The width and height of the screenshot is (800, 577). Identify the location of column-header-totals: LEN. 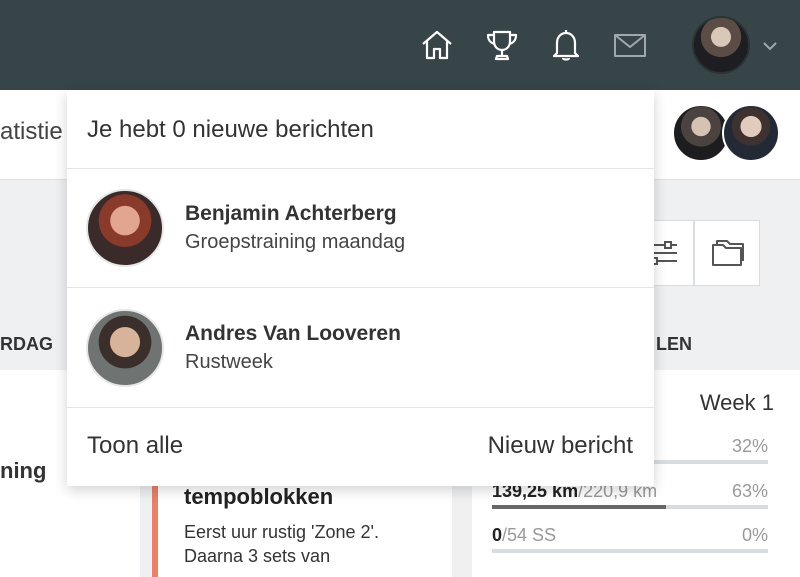
(674, 344).